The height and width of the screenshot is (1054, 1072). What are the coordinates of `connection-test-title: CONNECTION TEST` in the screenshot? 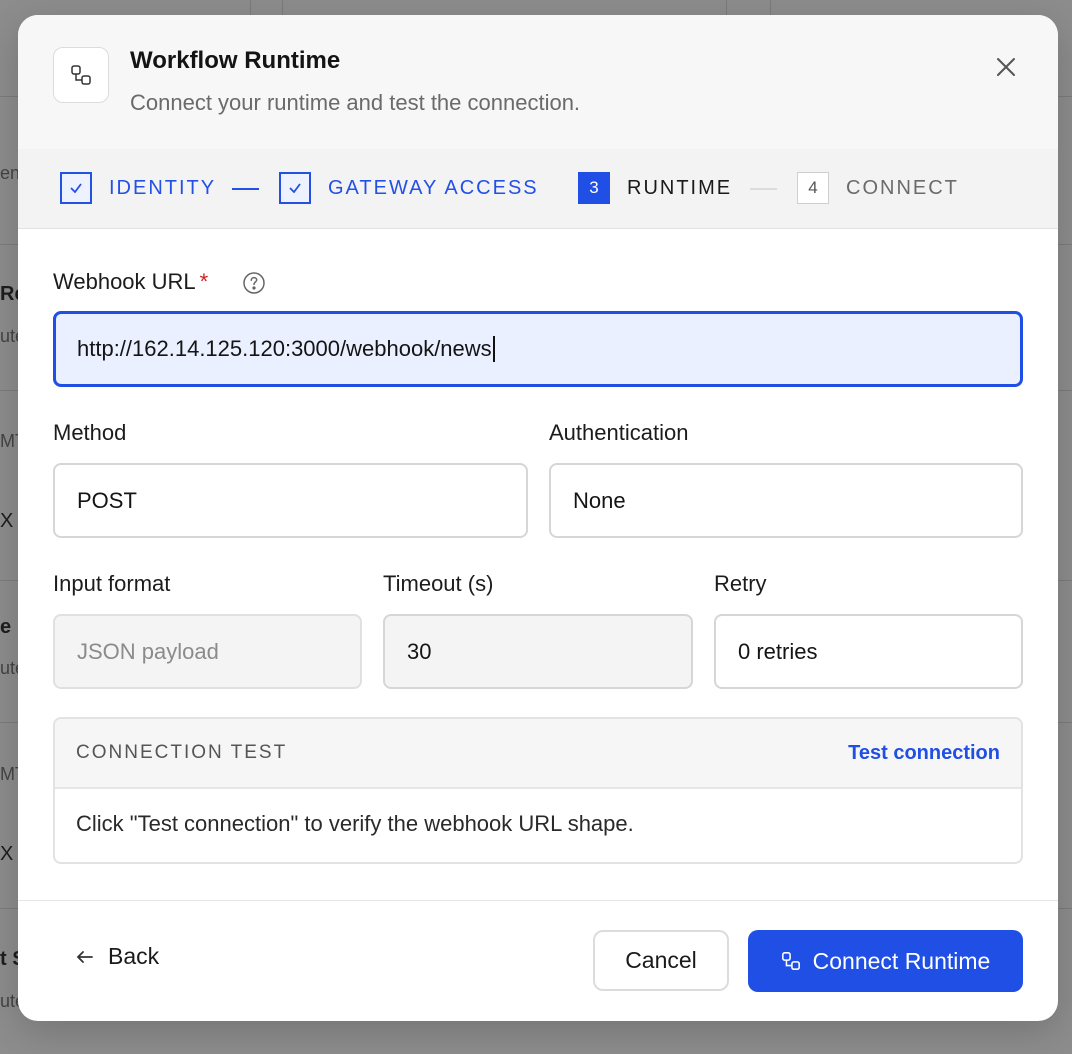 It's located at (182, 752).